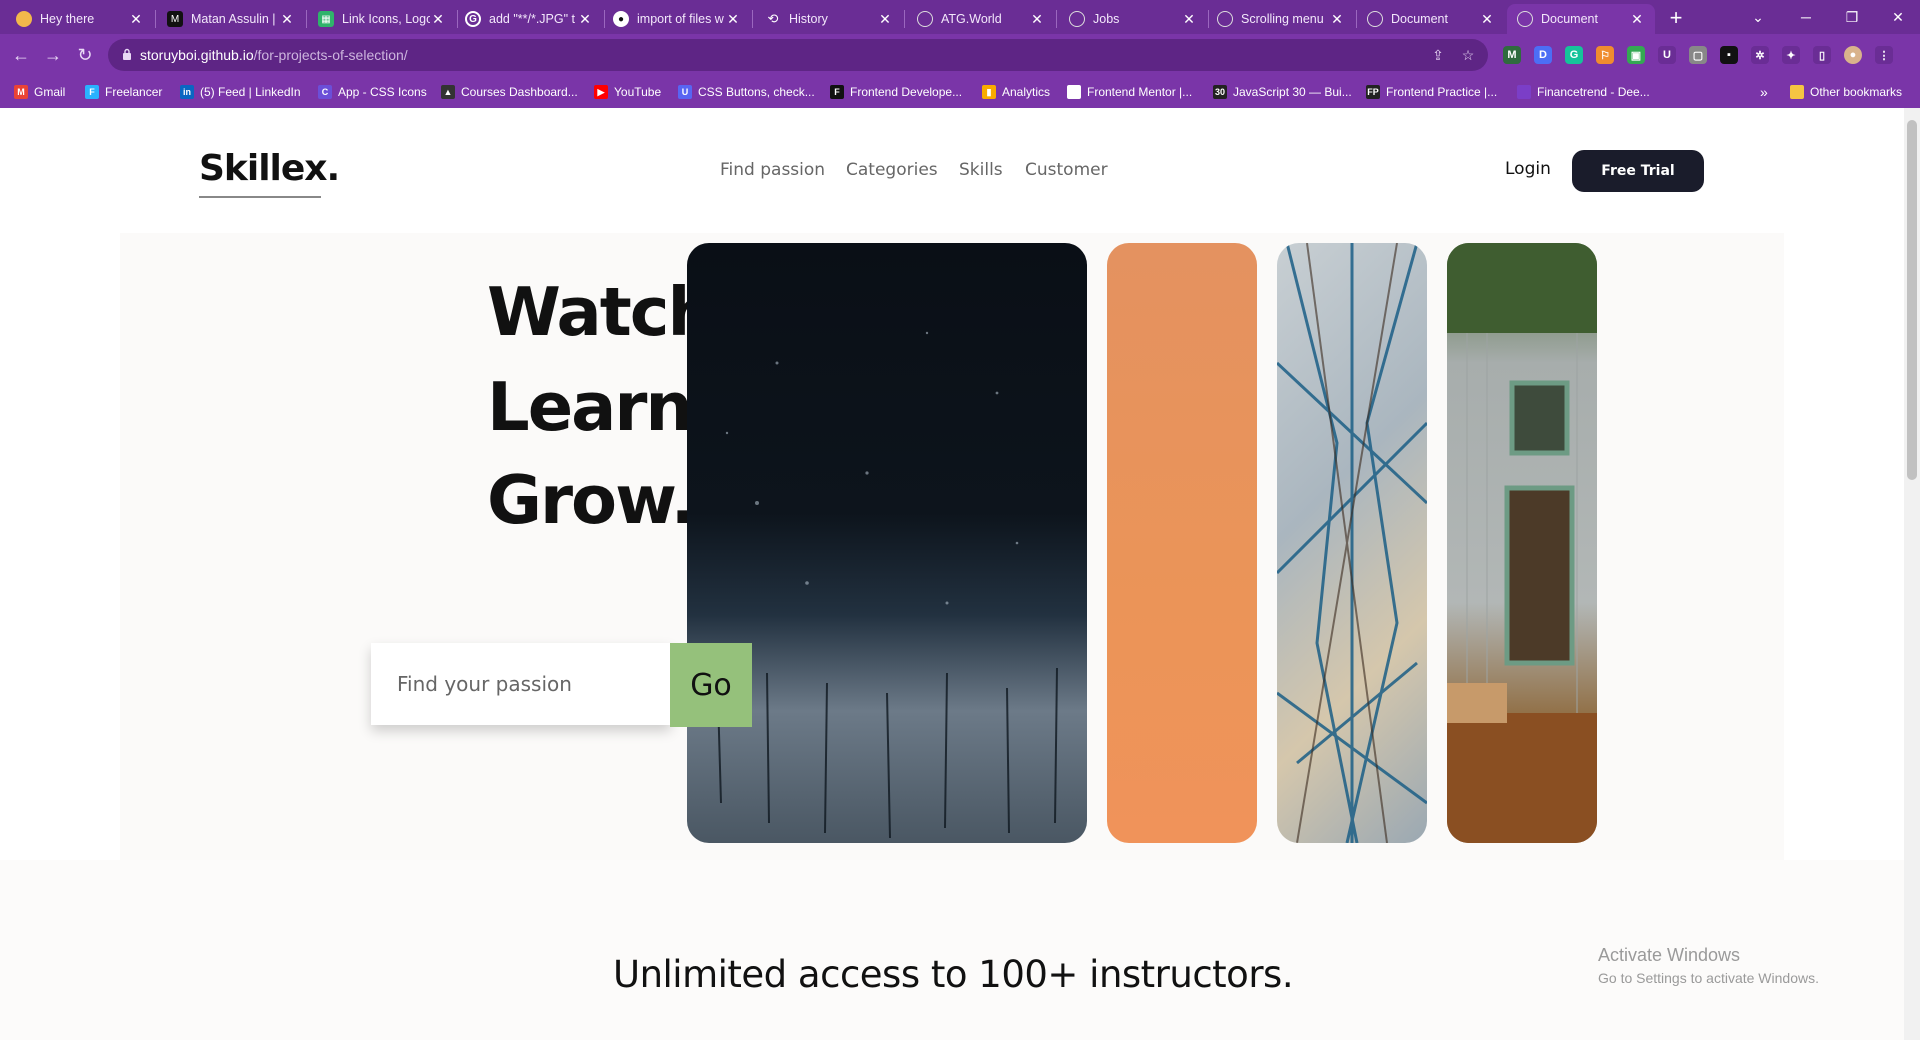 This screenshot has width=1920, height=1040. I want to click on other-bookmarks-label: Other bookmarks, so click(1856, 92).